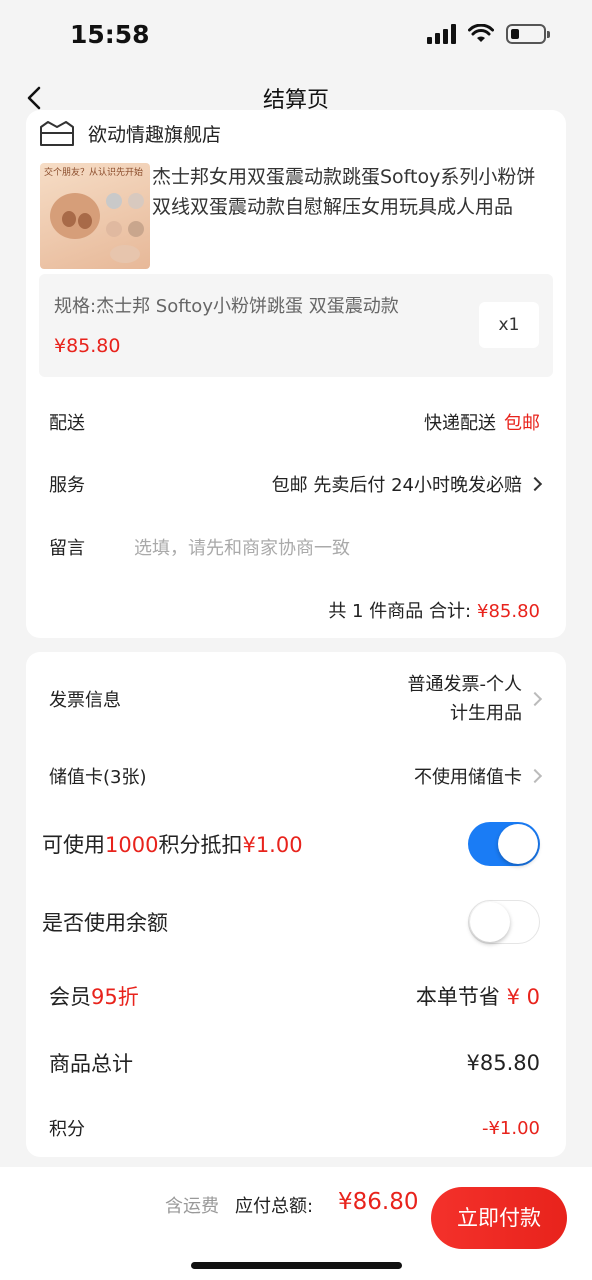 This screenshot has width=592, height=1280. Describe the element at coordinates (110, 34) in the screenshot. I see `status-time: 15:58` at that location.